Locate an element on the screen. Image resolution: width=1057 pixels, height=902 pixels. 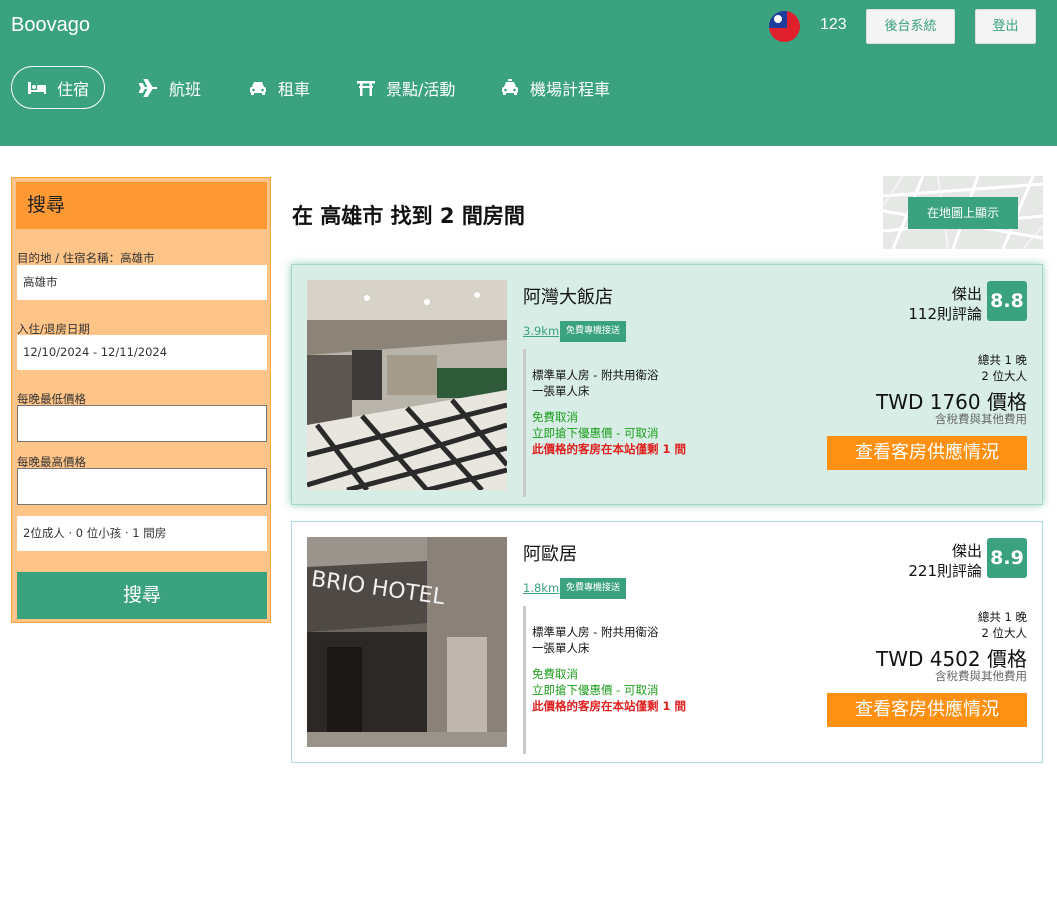
tab-stays: 住宿 is located at coordinates (58, 87).